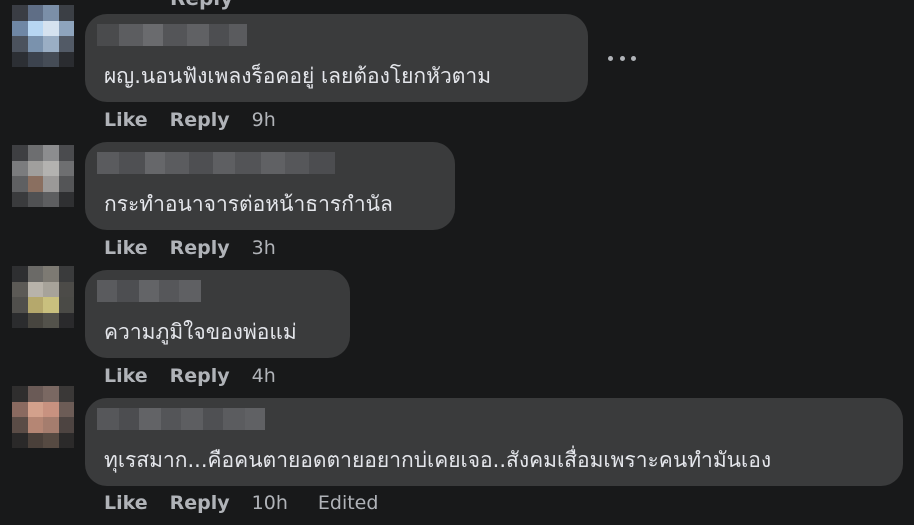  I want to click on comment-actions: Like Reply 9h, so click(205, 120).